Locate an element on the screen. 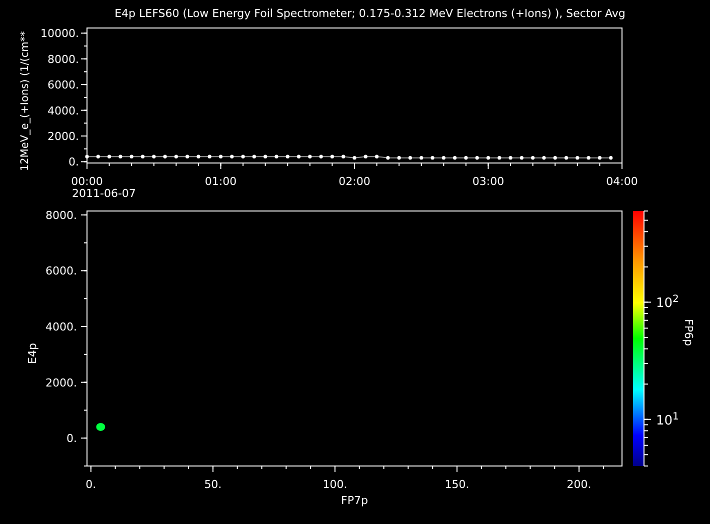 The height and width of the screenshot is (524, 710). plot-title: E4p LEFS60 (Low Energy Foil Spectrometer; 0.175-0.312 MeV Electrons (+Ions) ), Sector Avg is located at coordinates (370, 14).